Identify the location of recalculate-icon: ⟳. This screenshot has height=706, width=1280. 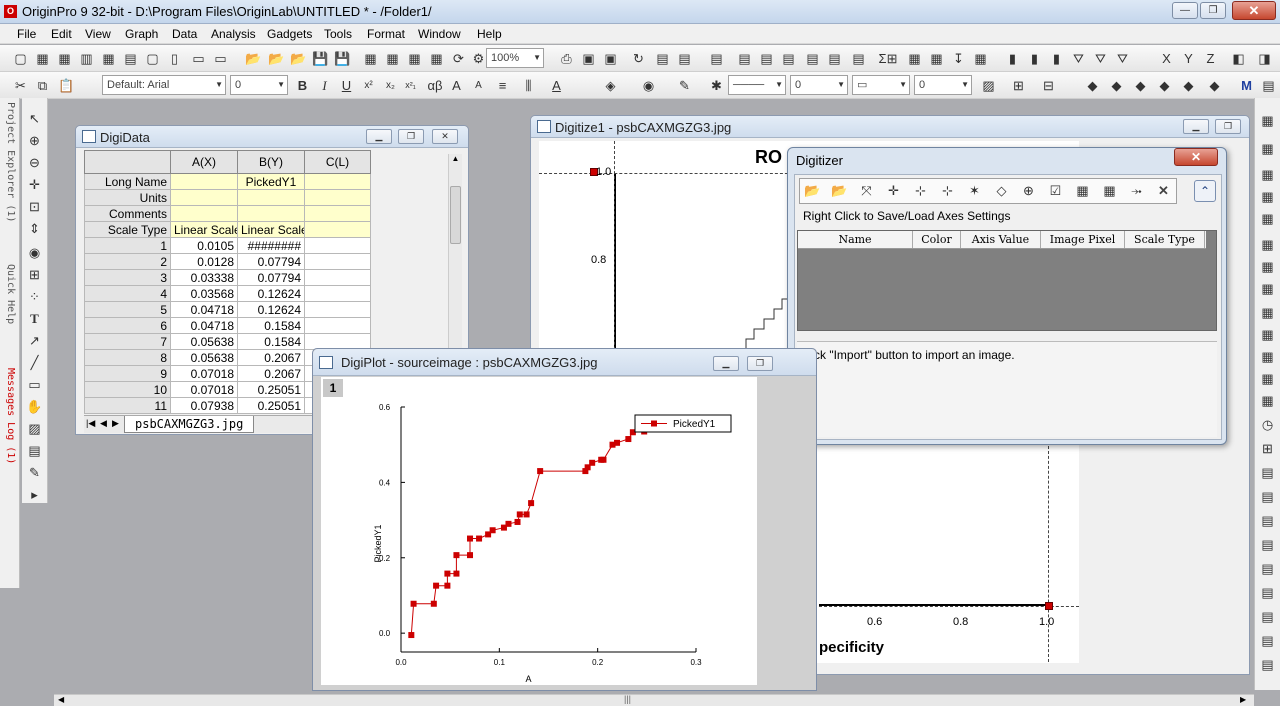
(458, 58).